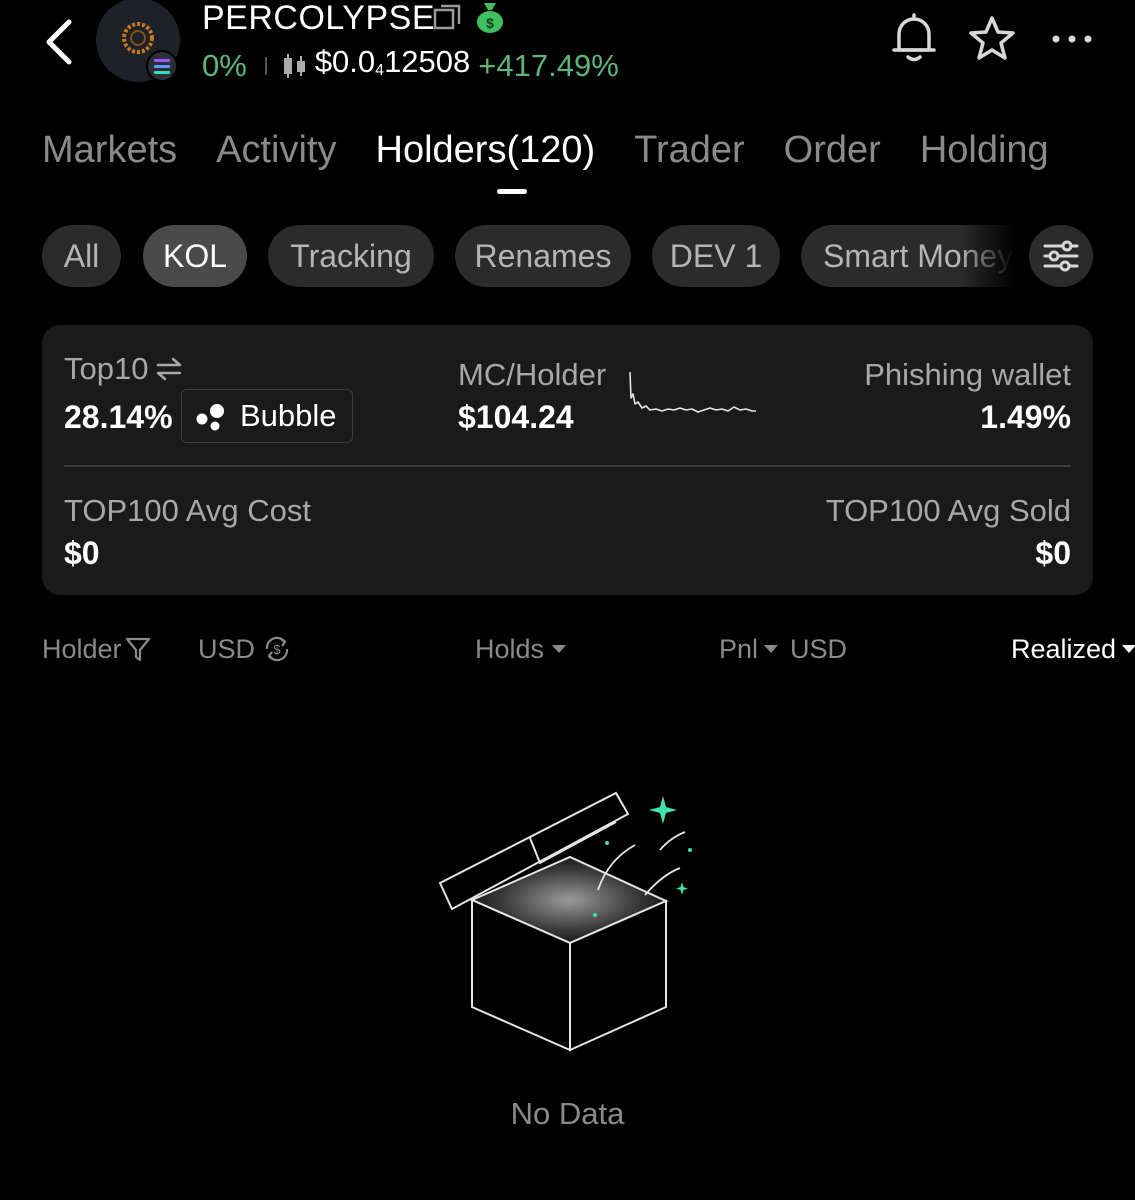  What do you see at coordinates (106, 368) in the screenshot?
I see `top10-label: Top10` at bounding box center [106, 368].